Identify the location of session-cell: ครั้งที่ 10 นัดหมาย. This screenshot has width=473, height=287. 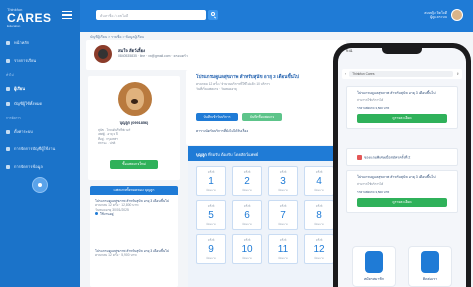
(247, 249).